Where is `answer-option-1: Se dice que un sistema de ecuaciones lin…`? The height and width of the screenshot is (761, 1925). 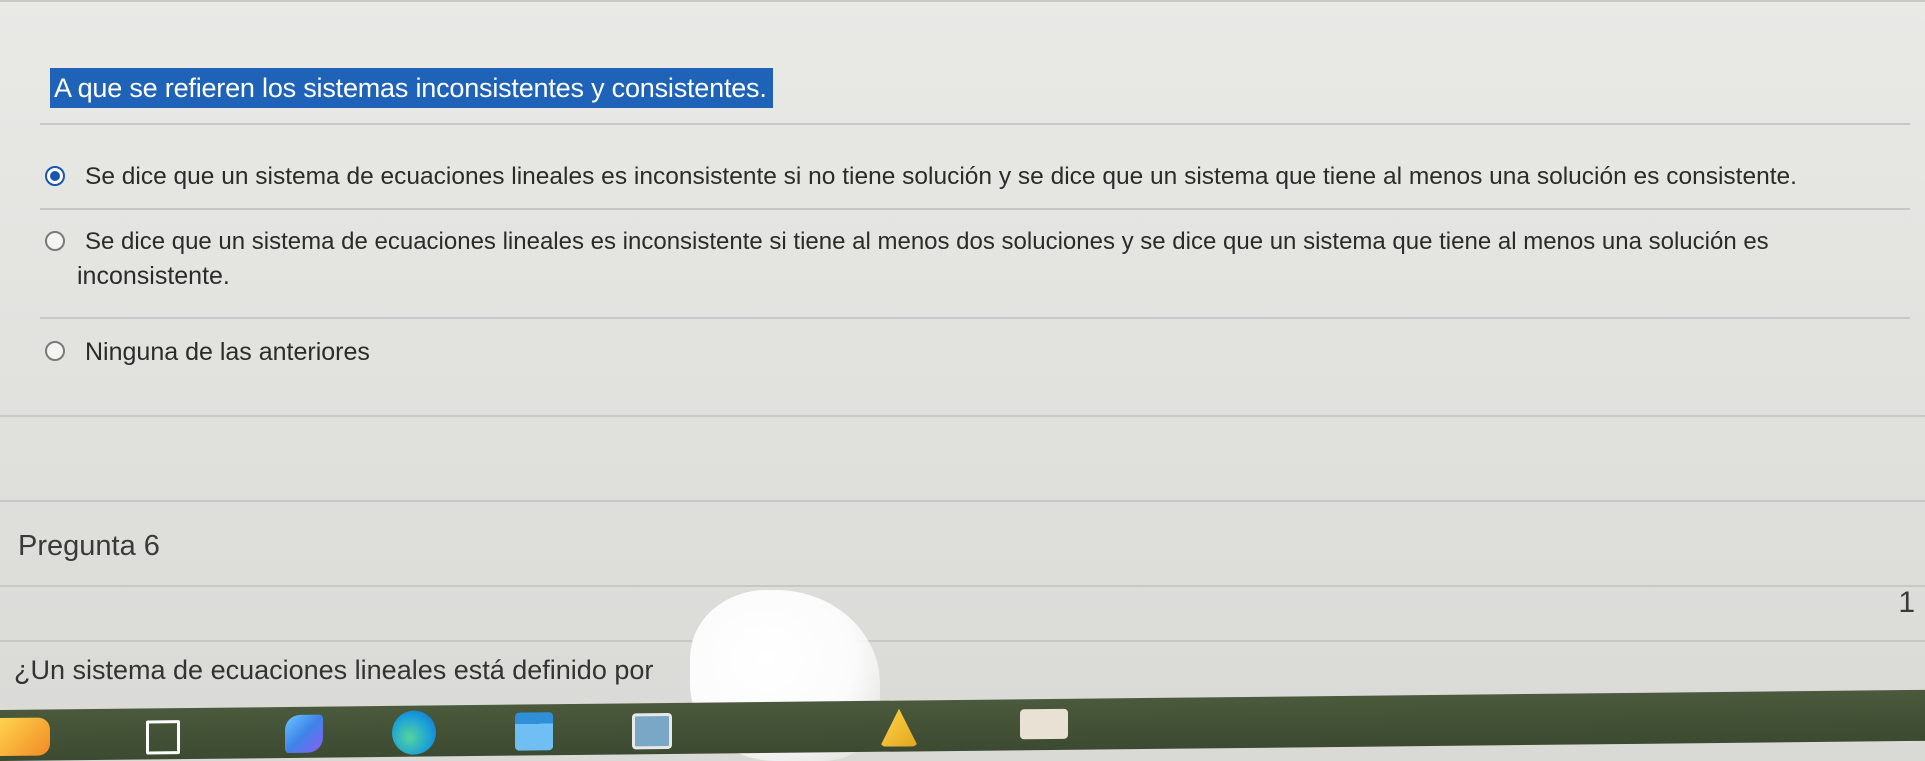 answer-option-1: Se dice que un sistema de ecuaciones lin… is located at coordinates (977, 177).